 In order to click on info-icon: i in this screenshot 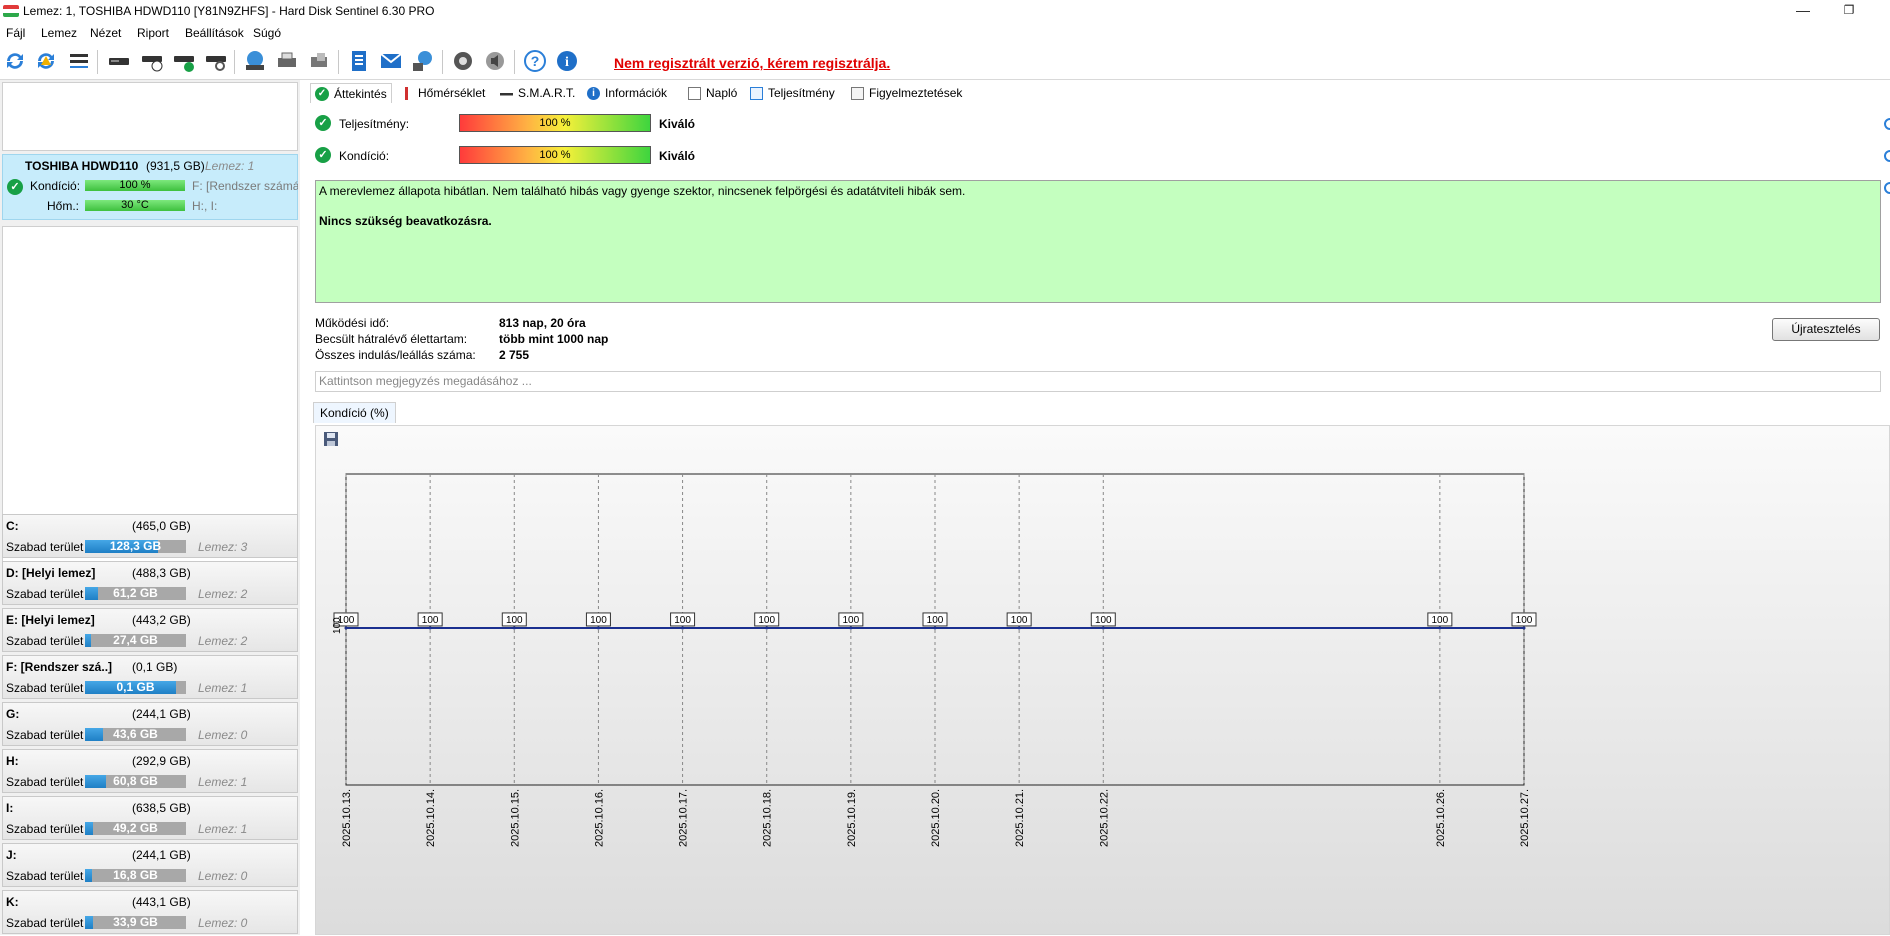, I will do `click(567, 61)`.